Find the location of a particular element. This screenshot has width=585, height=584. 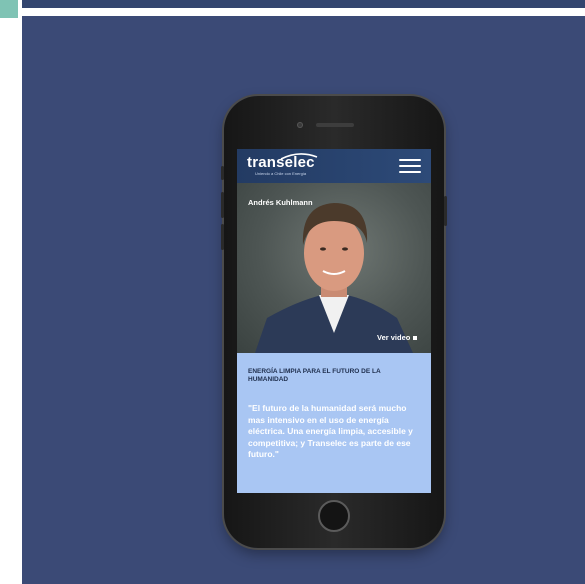

ver-video-link: Ver video is located at coordinates (397, 337).